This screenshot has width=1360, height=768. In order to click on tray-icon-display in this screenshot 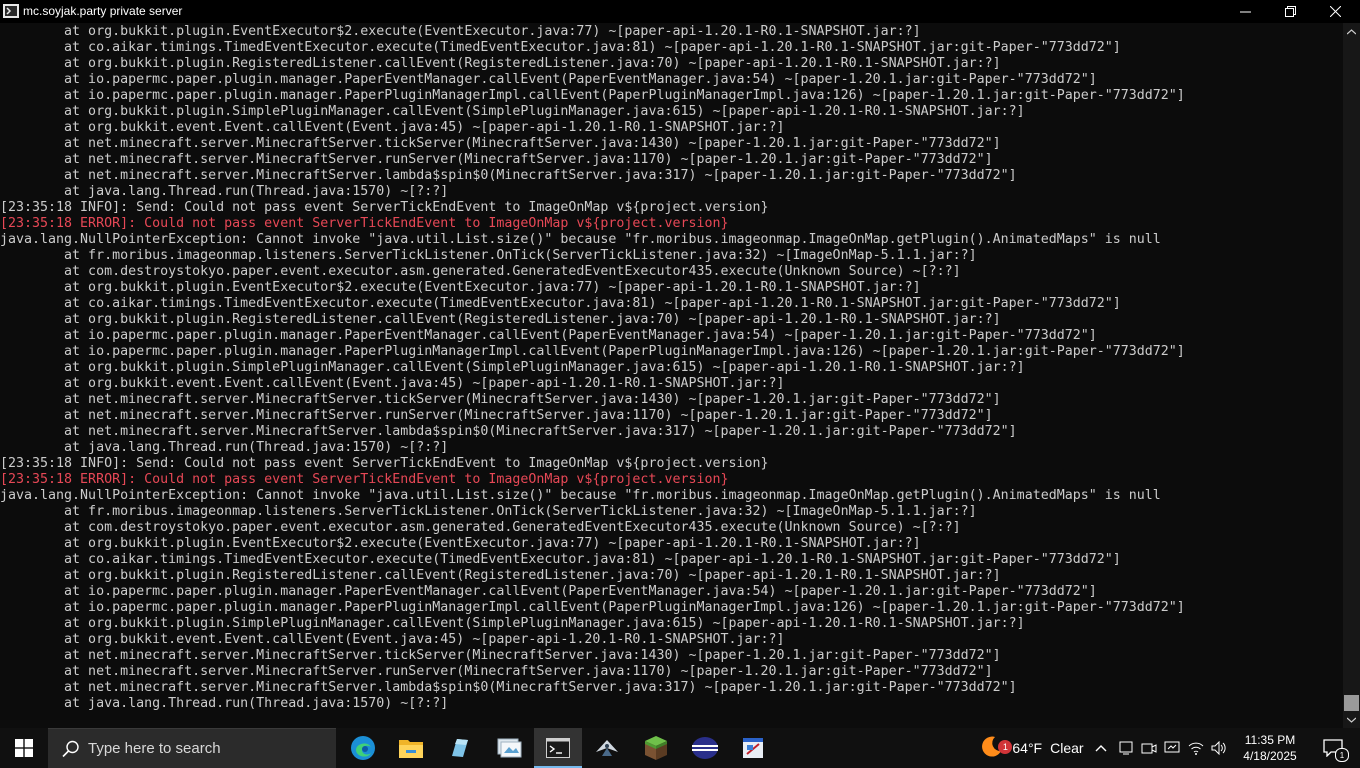, I will do `click(1172, 748)`.